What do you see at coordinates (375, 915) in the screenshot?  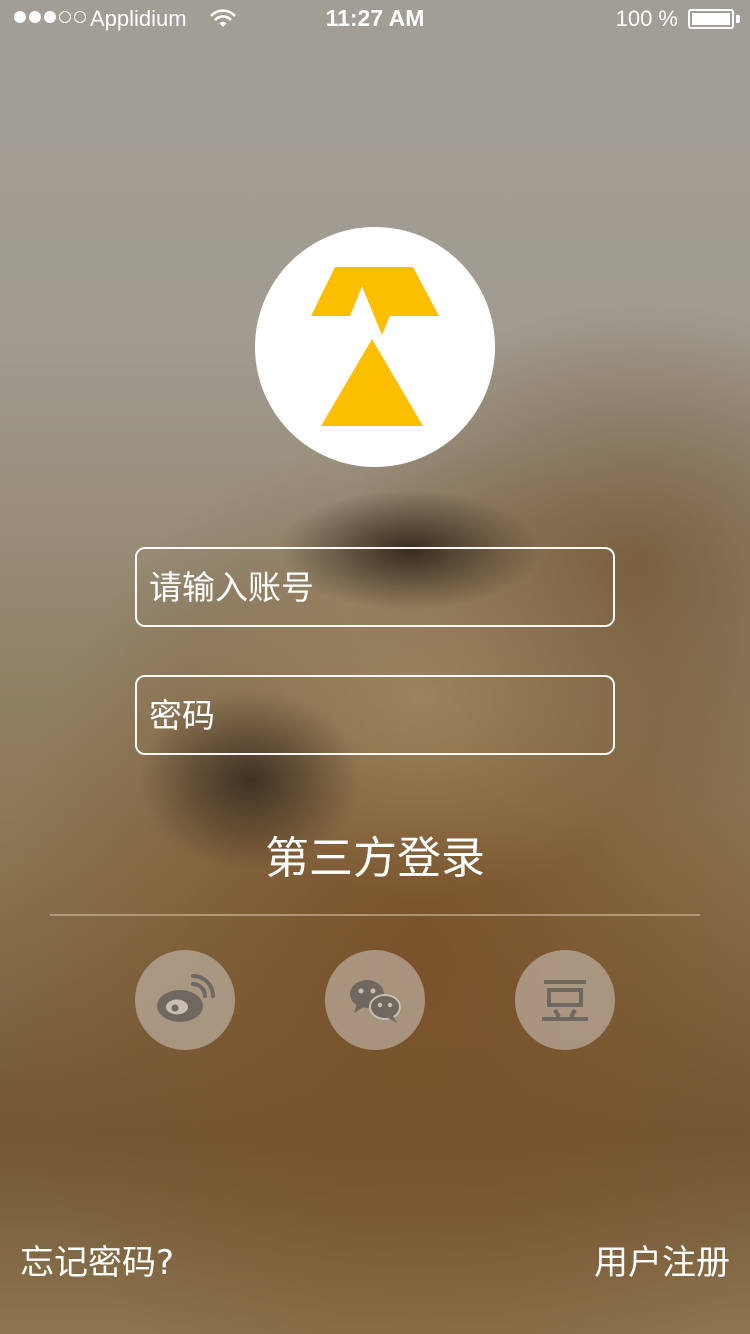 I see `divider` at bounding box center [375, 915].